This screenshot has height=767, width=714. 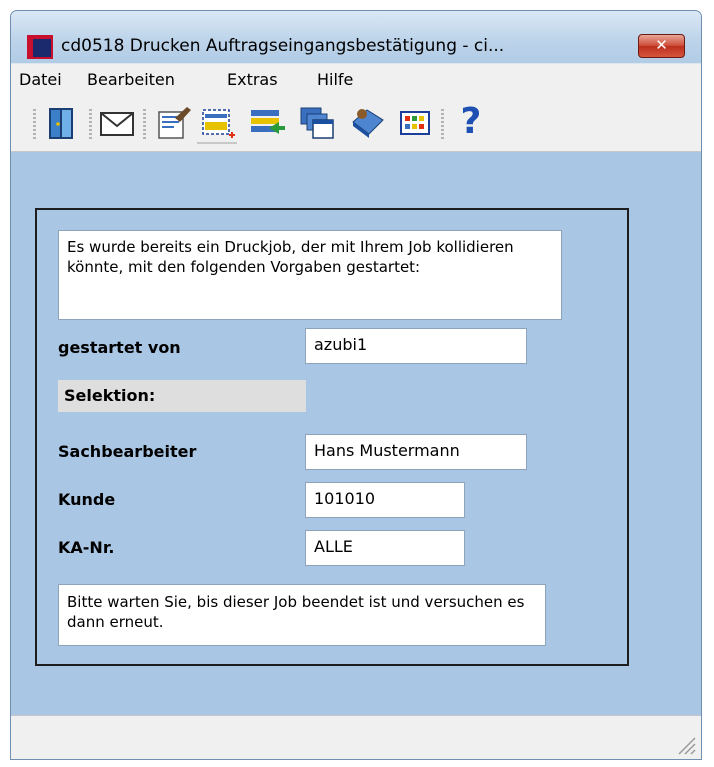 What do you see at coordinates (661, 46) in the screenshot?
I see `close-button: ✕` at bounding box center [661, 46].